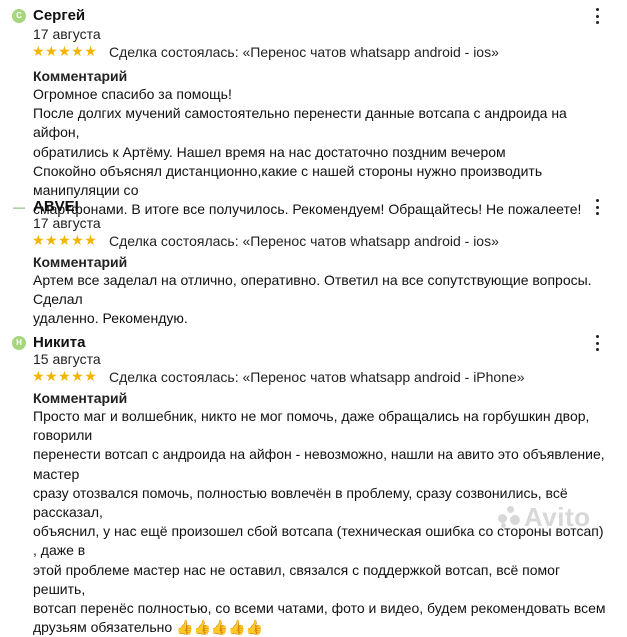 The image size is (627, 637). Describe the element at coordinates (19, 343) in the screenshot. I see `avatar: Н` at that location.